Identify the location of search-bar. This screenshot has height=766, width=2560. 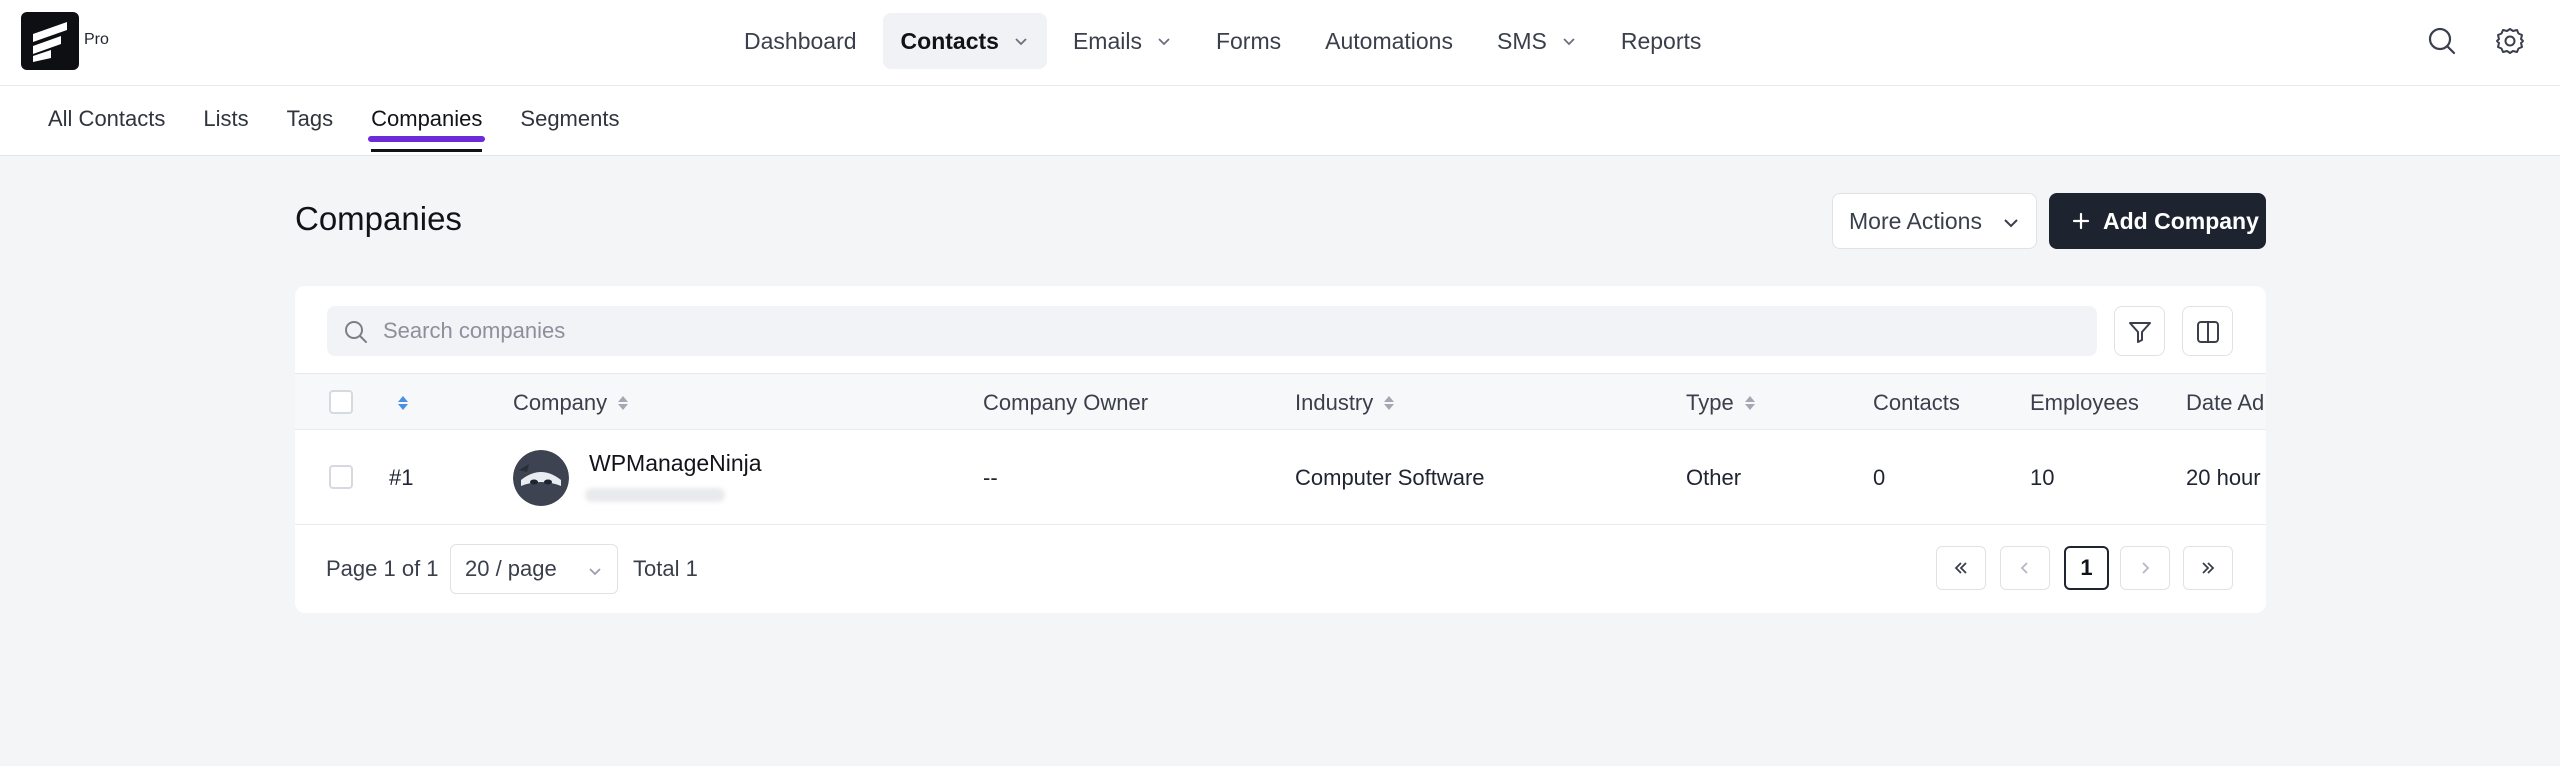
(1212, 331).